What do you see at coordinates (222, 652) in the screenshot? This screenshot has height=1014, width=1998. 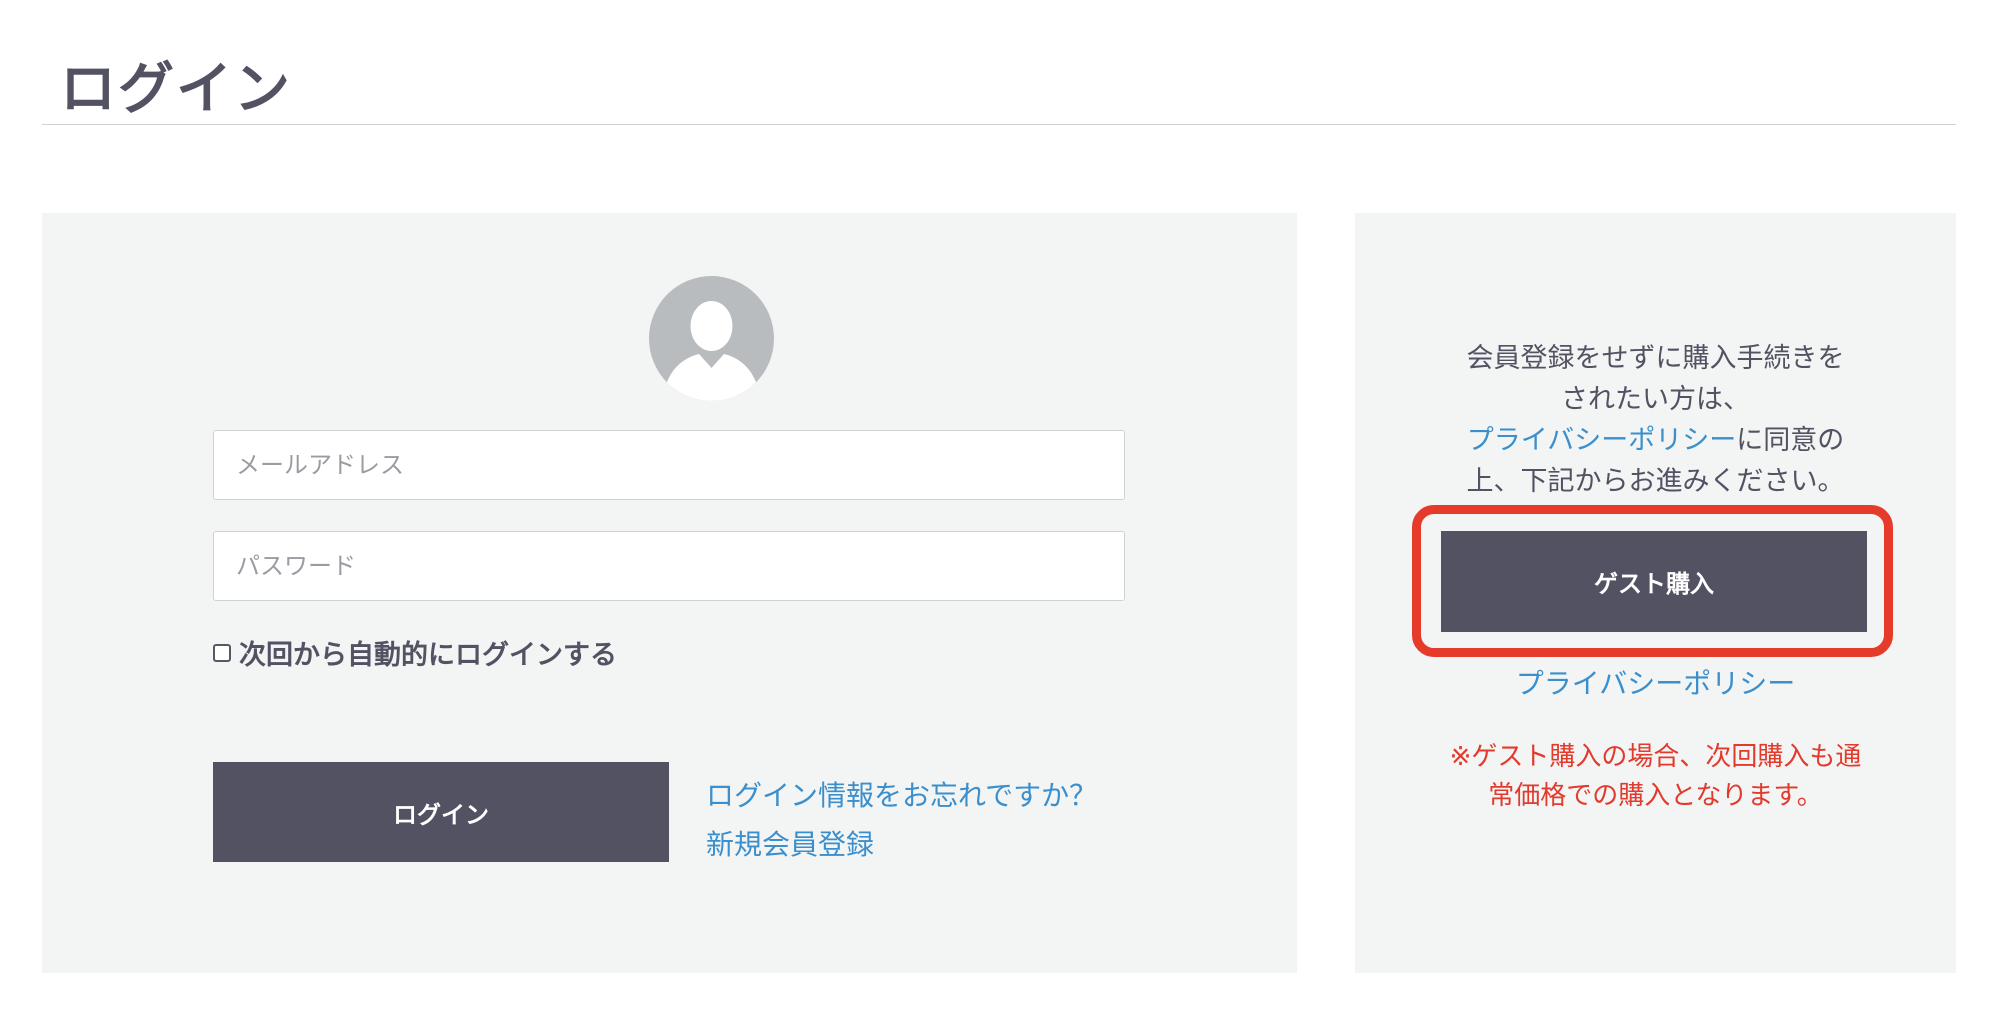 I see `remember-checkbox` at bounding box center [222, 652].